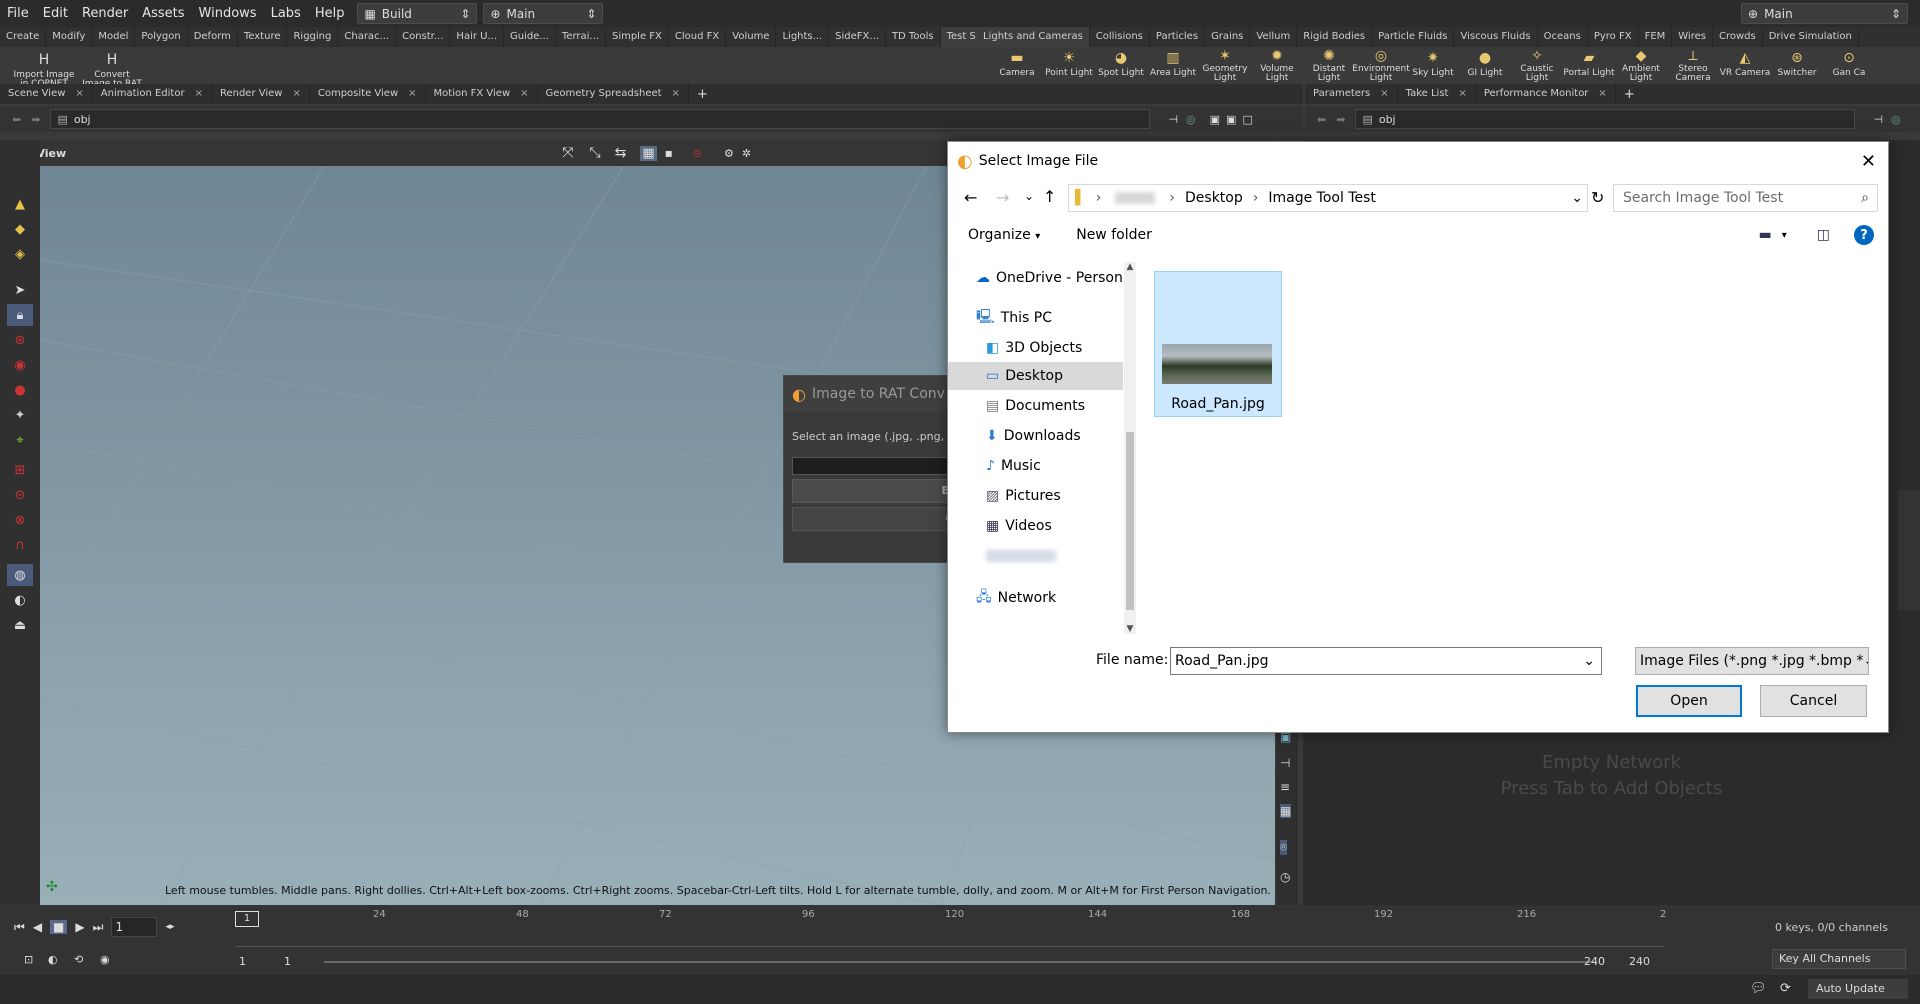 The width and height of the screenshot is (1920, 1004). Describe the element at coordinates (134, 927) in the screenshot. I see `current-frame-field: 1` at that location.